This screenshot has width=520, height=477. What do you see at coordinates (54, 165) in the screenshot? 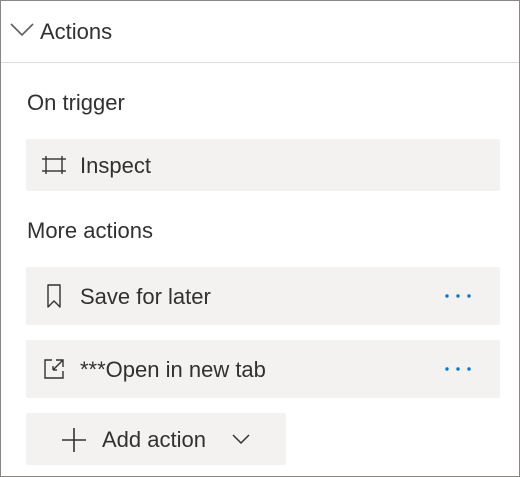
I see `inspect-icon` at bounding box center [54, 165].